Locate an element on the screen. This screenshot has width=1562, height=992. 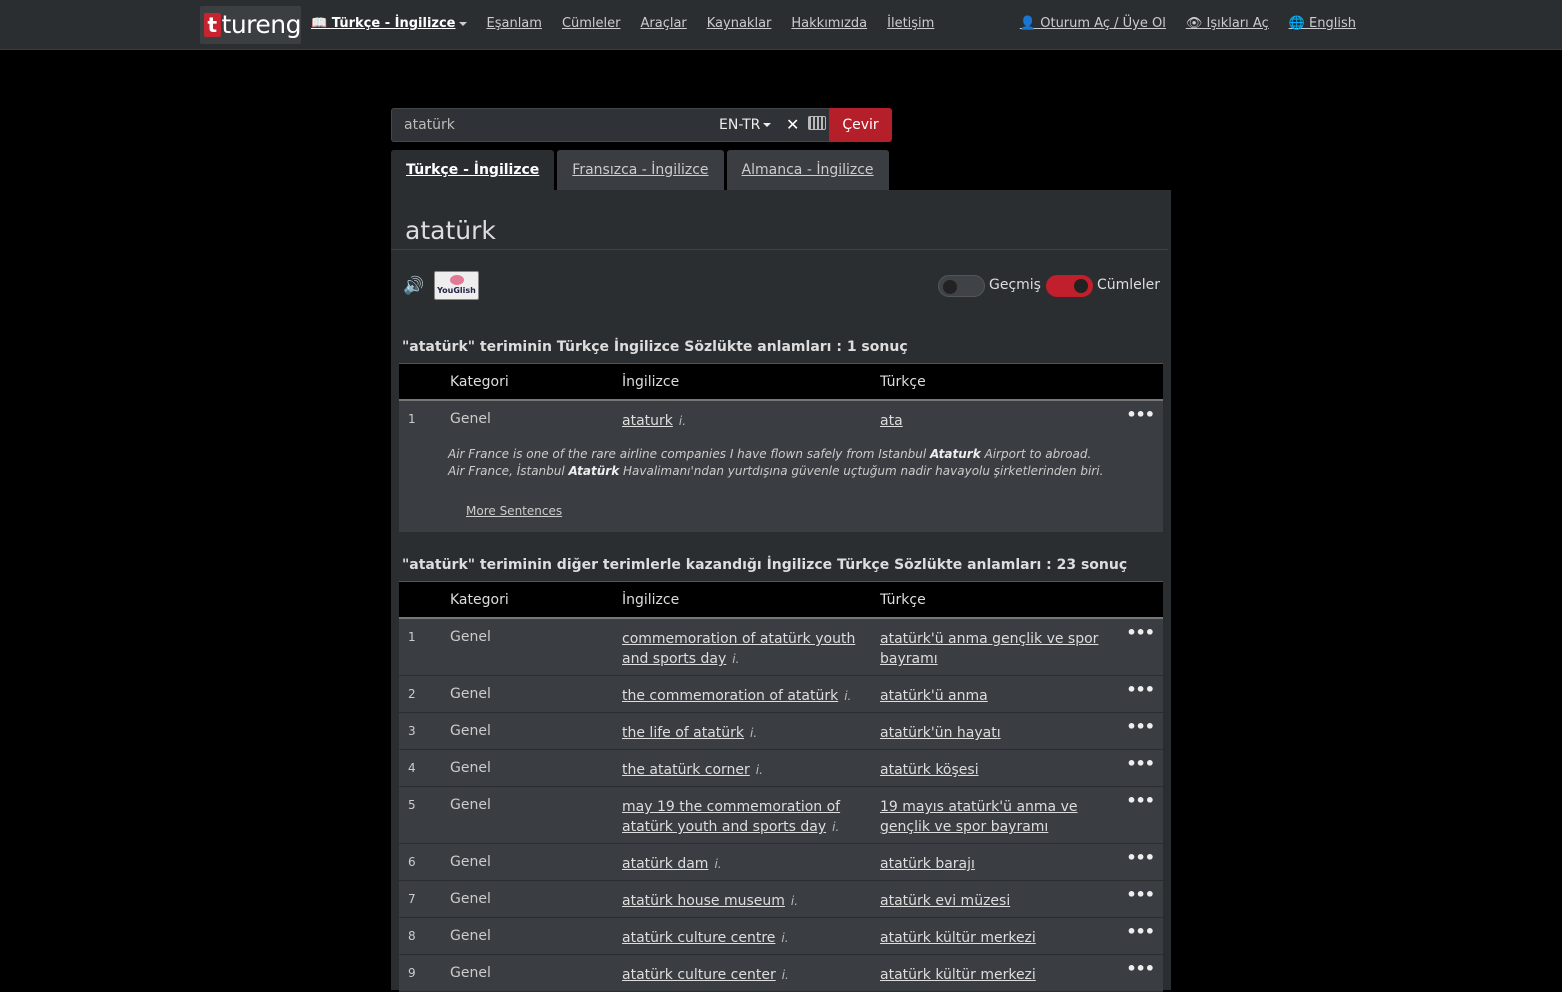
nav-item-sources: Kaynaklar is located at coordinates (739, 23).